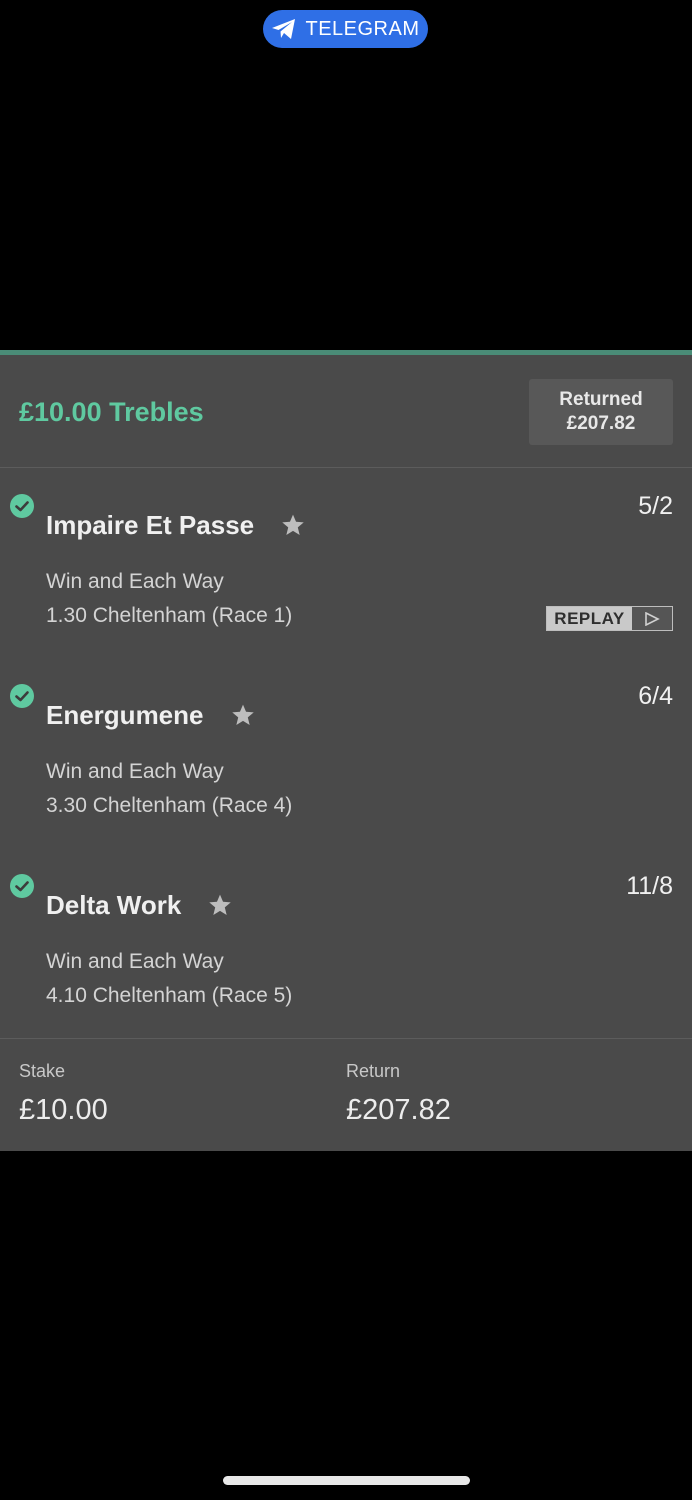 This screenshot has width=692, height=1500. I want to click on play-icon, so click(652, 618).